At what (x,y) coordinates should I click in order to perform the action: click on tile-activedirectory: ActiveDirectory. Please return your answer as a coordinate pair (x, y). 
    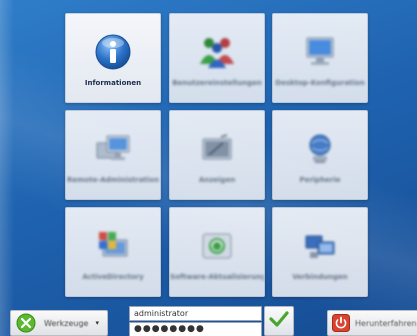
    Looking at the image, I should click on (113, 252).